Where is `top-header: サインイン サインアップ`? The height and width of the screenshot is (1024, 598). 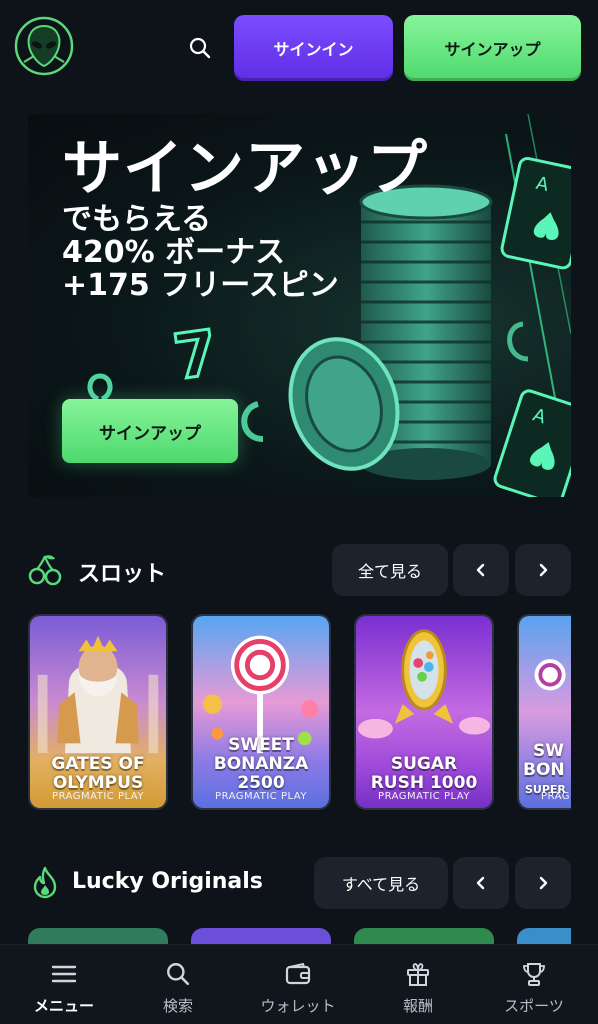 top-header: サインイン サインアップ is located at coordinates (299, 48).